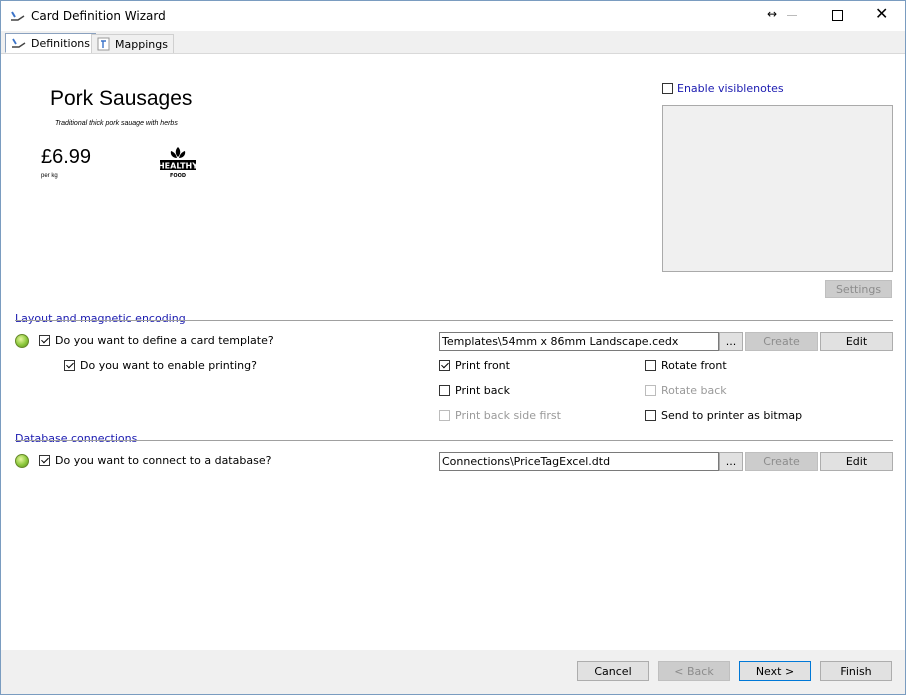  Describe the element at coordinates (69, 365) in the screenshot. I see `enable-printing-checkbox` at that location.